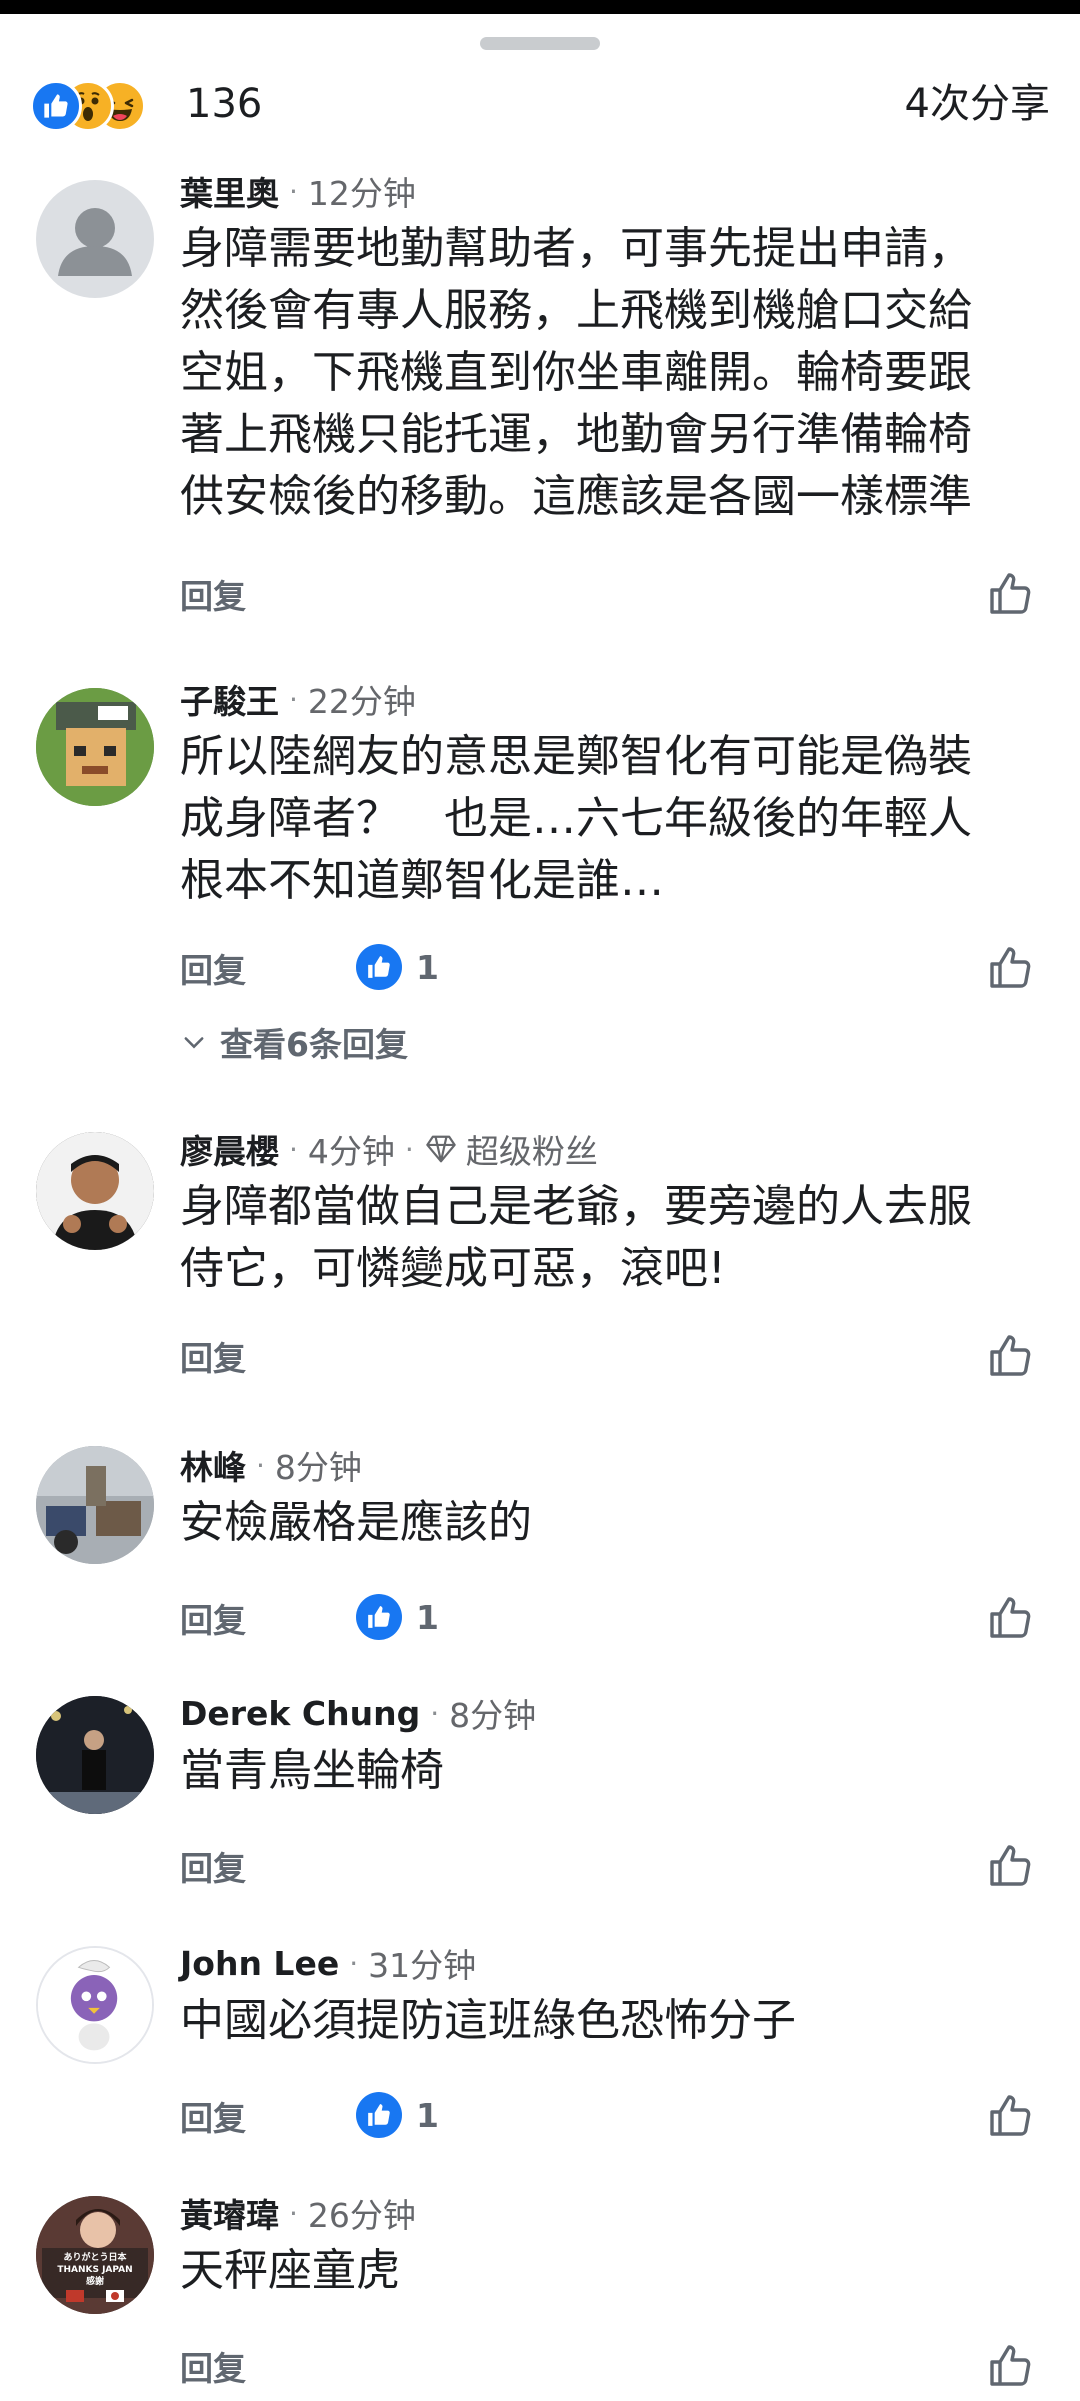 This screenshot has height=2401, width=1080. Describe the element at coordinates (213, 1465) in the screenshot. I see `comment-author: 林峰` at that location.